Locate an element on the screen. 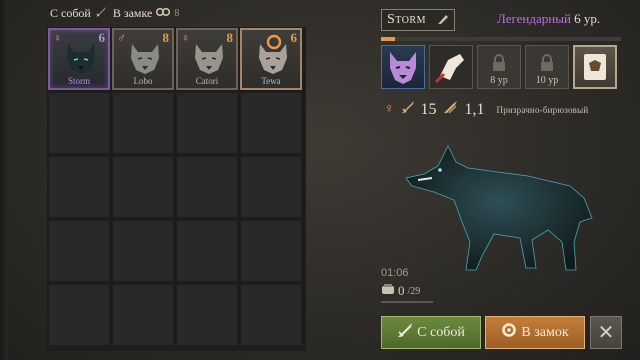 Image resolution: width=640 pixels, height=360 pixels. color-name: Призрачно-бирюзовый is located at coordinates (542, 109).